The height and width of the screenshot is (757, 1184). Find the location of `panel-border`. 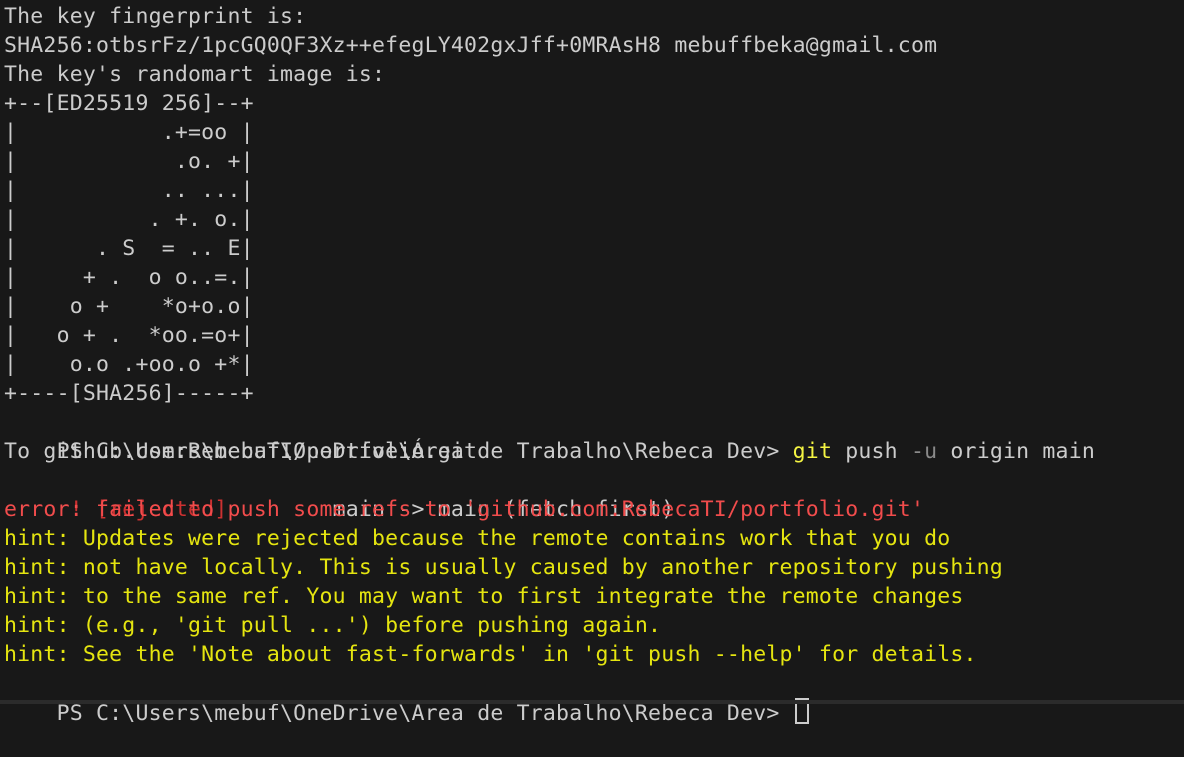

panel-border is located at coordinates (592, 702).